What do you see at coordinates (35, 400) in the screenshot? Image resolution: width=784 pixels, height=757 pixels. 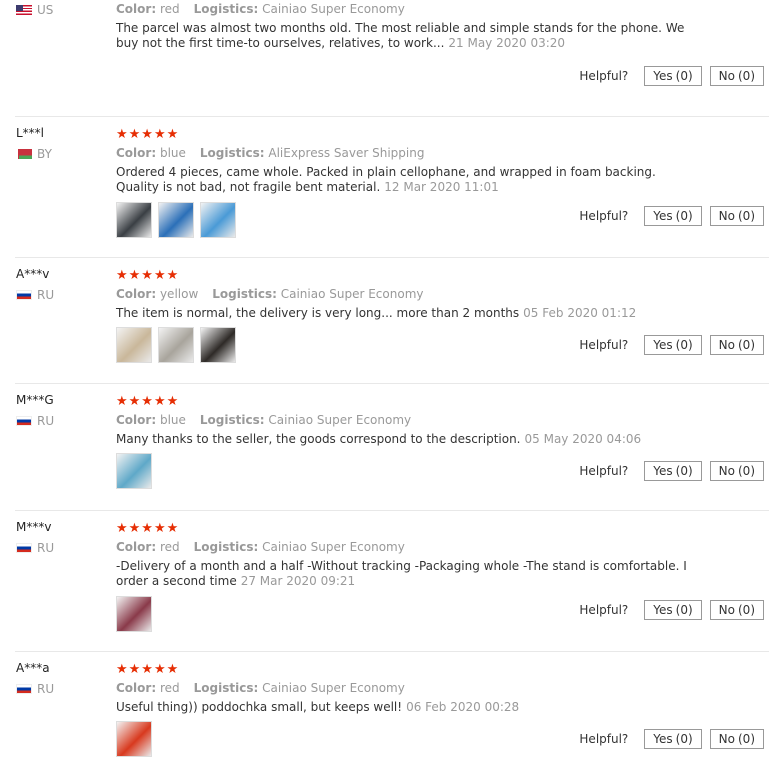 I see `reviewer-name: M***G` at bounding box center [35, 400].